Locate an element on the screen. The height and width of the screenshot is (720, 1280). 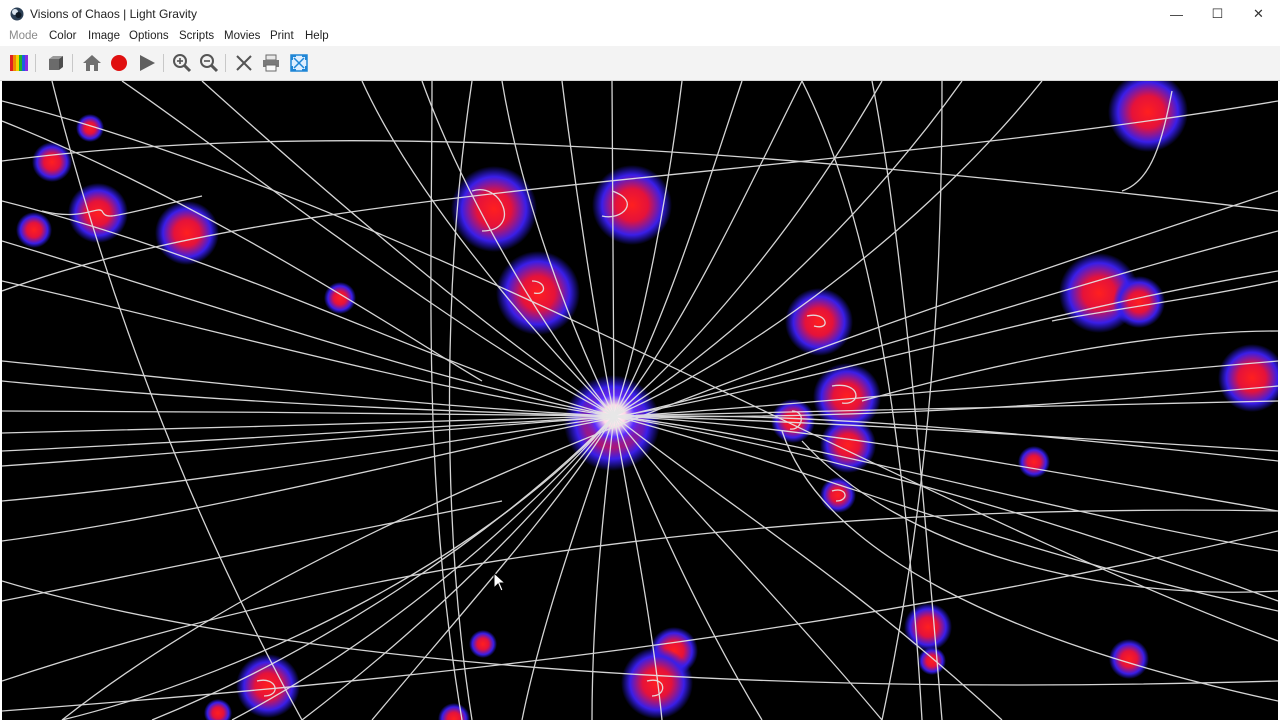
maximize-button: ☐ is located at coordinates (1217, 14).